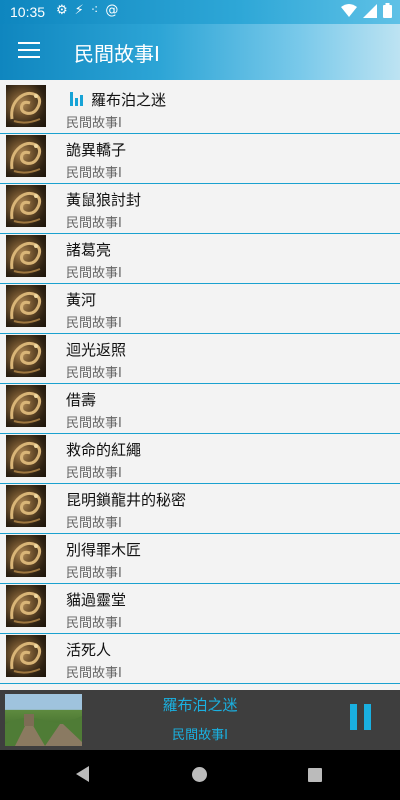  Describe the element at coordinates (370, 10) in the screenshot. I see `signal-icon` at that location.